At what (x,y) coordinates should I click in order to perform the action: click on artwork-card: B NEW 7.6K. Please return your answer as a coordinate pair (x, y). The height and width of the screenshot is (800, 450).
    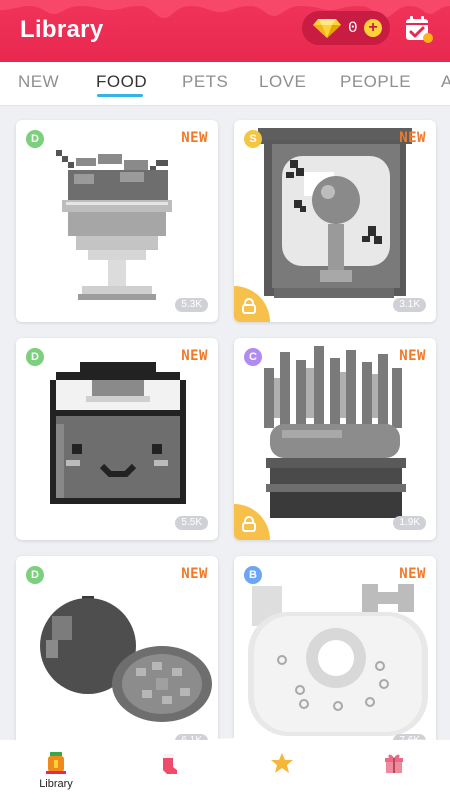
    Looking at the image, I should click on (335, 657).